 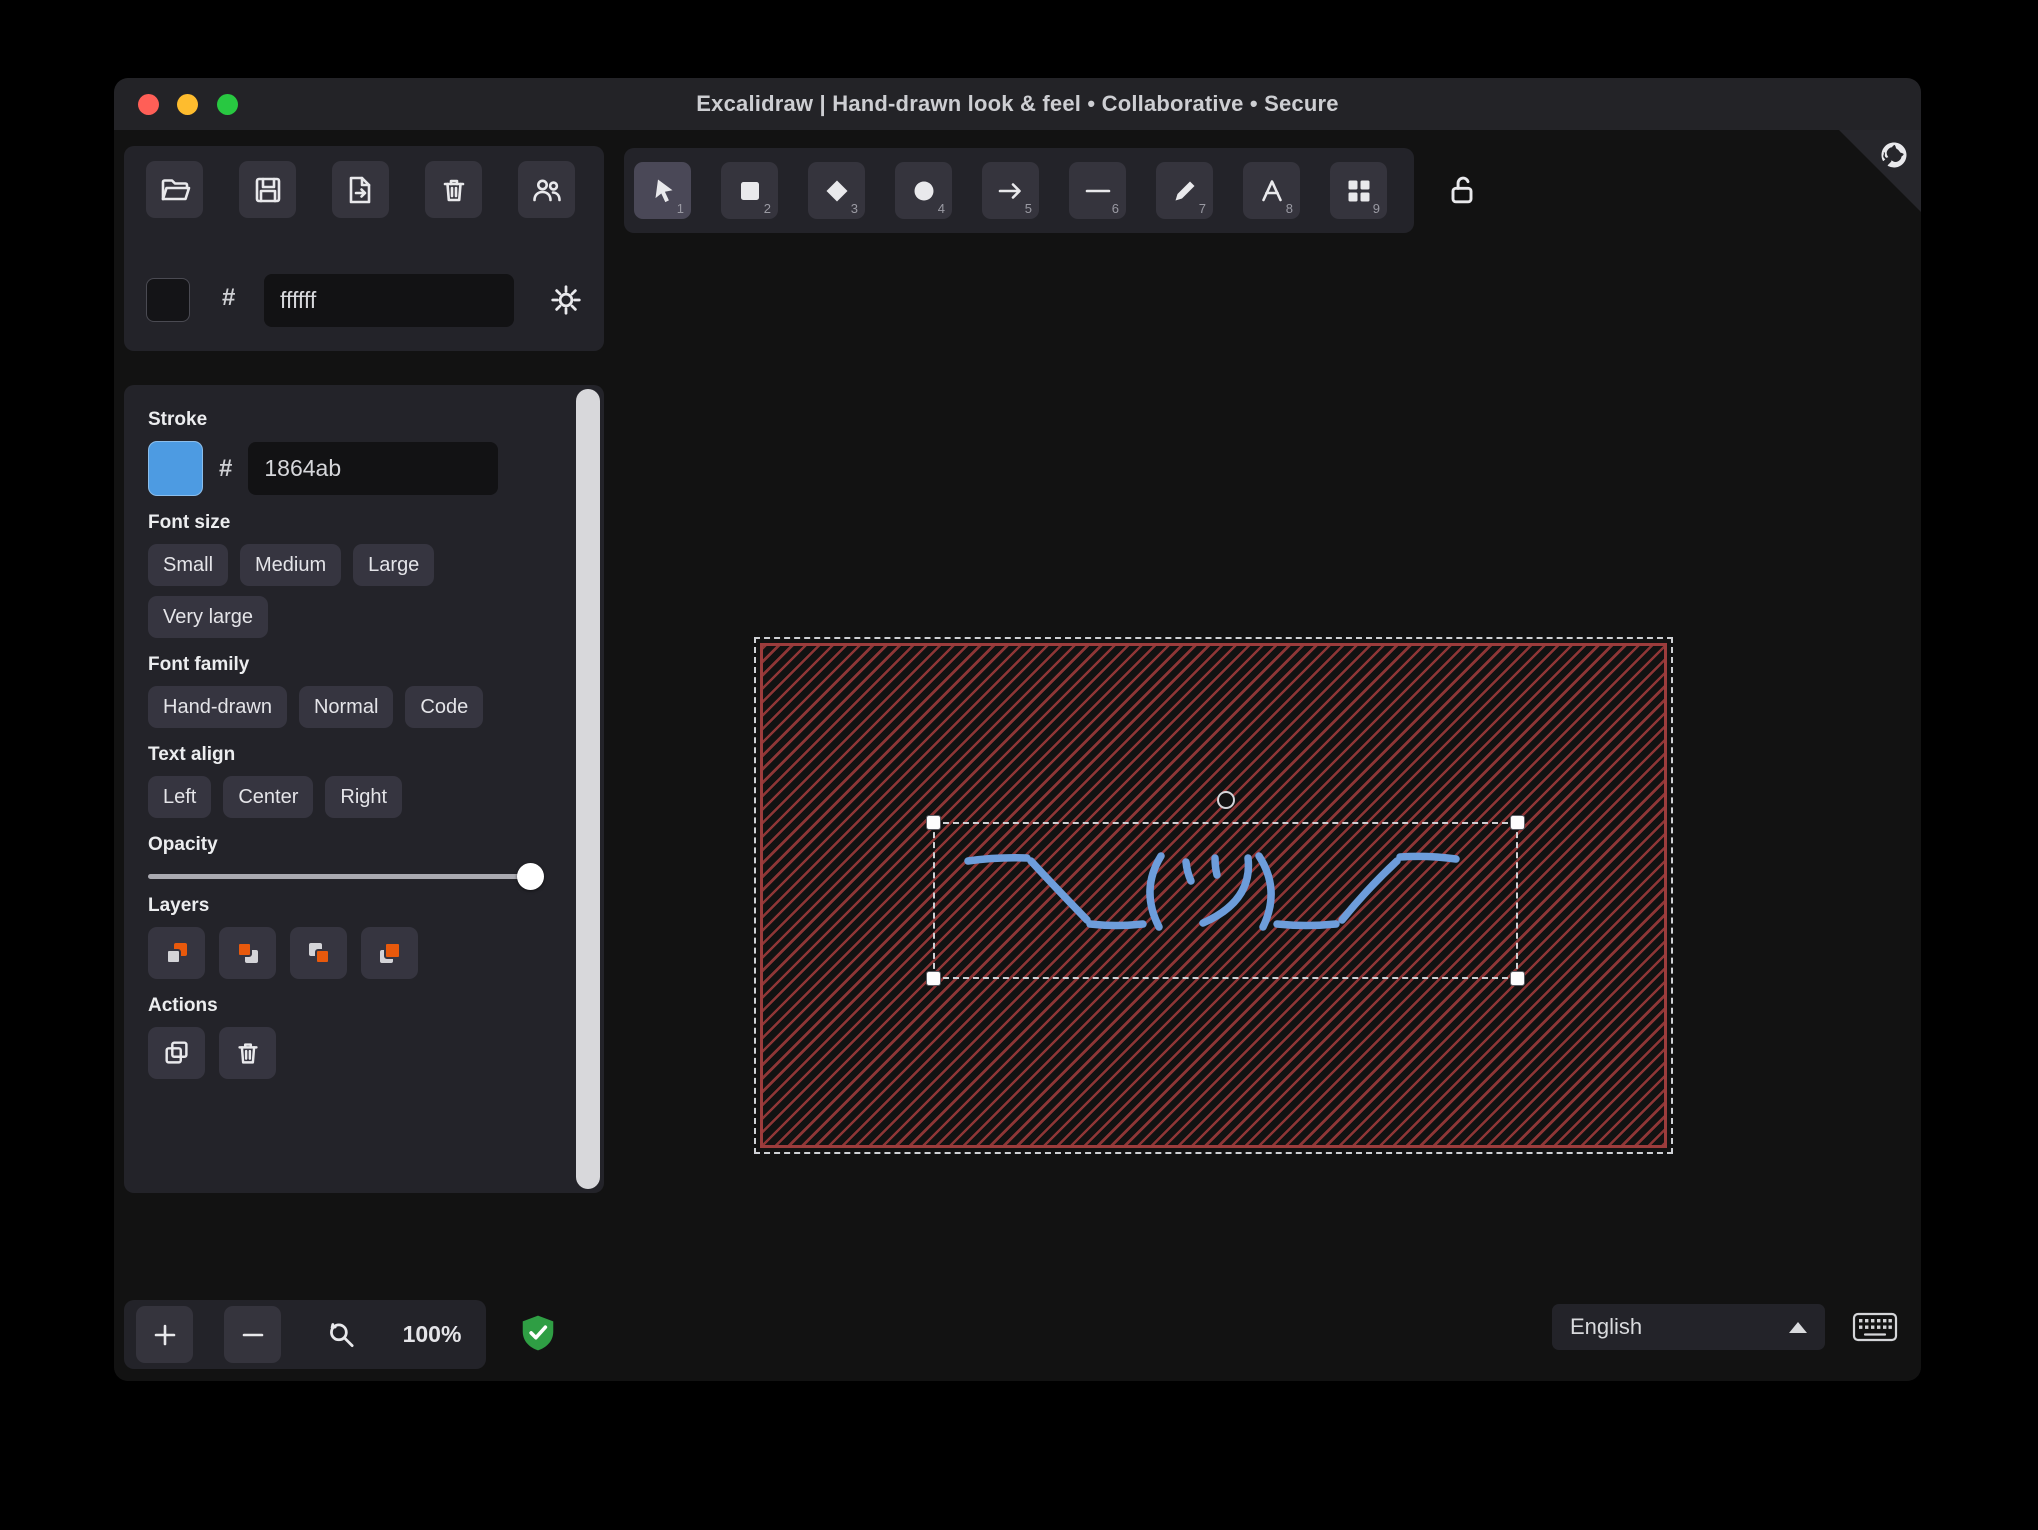 I want to click on github-octocat-icon, so click(x=1894, y=155).